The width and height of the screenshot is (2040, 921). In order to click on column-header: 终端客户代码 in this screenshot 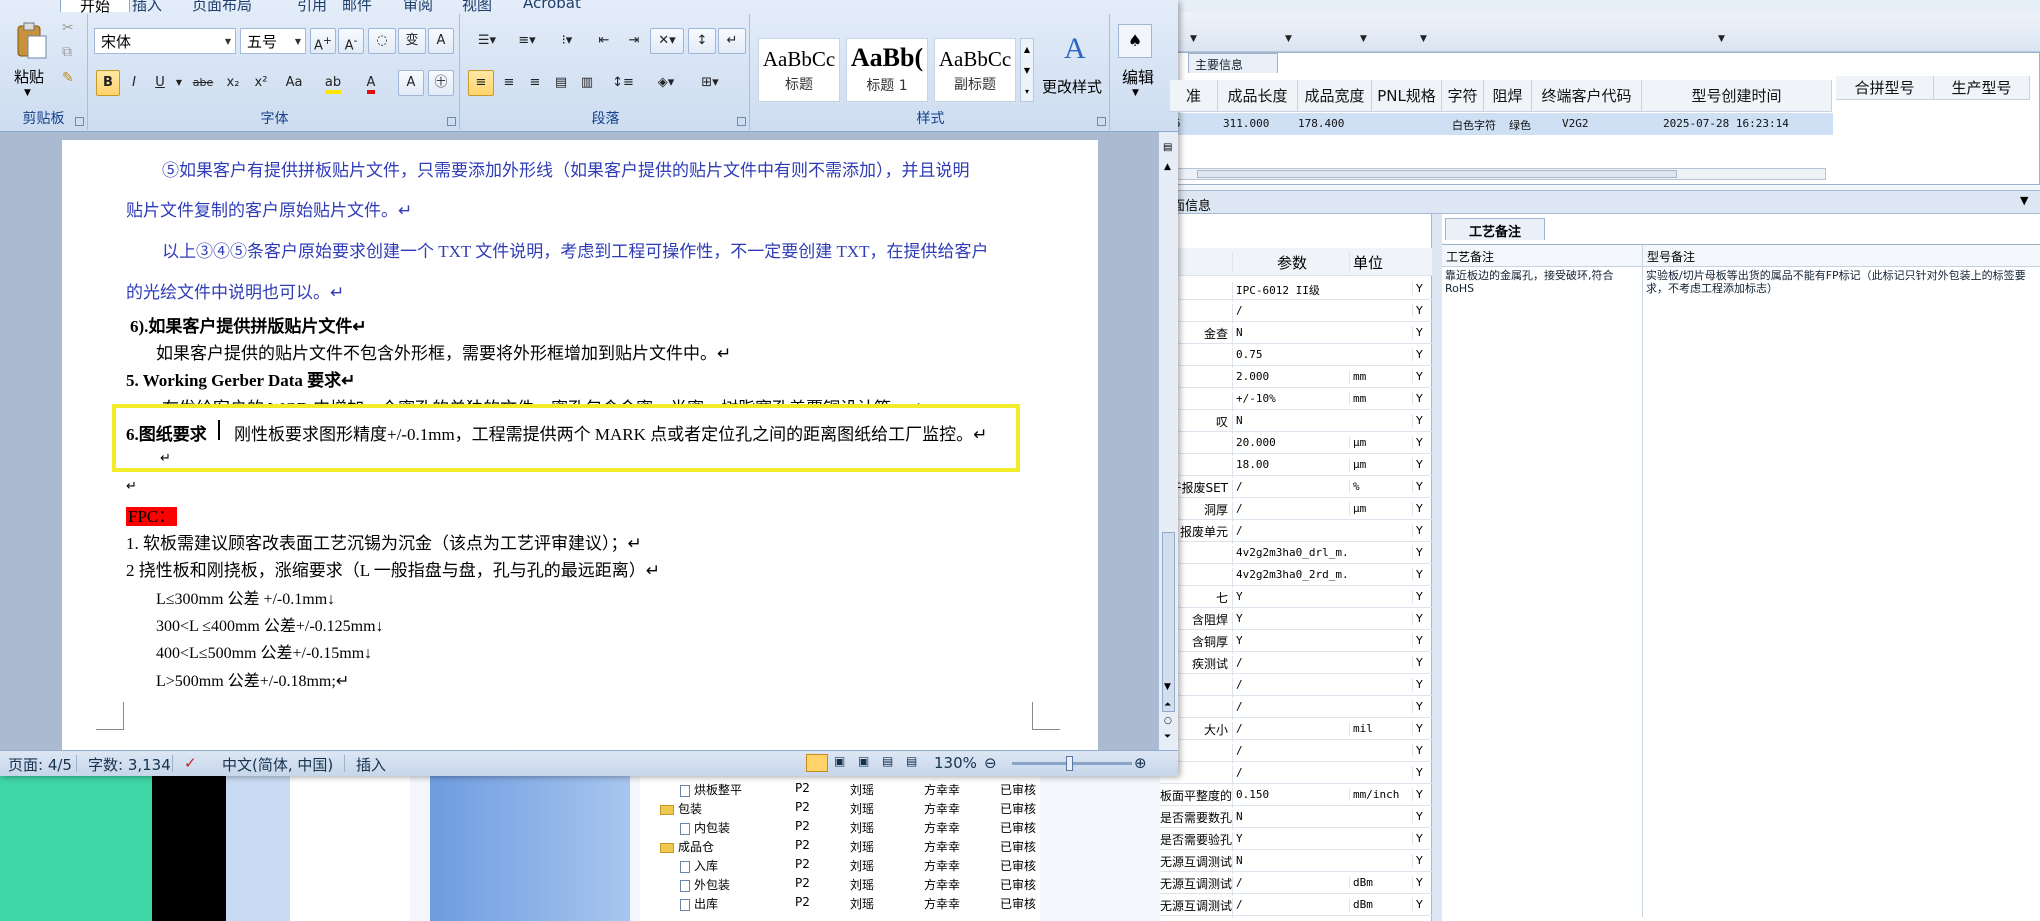, I will do `click(1587, 96)`.